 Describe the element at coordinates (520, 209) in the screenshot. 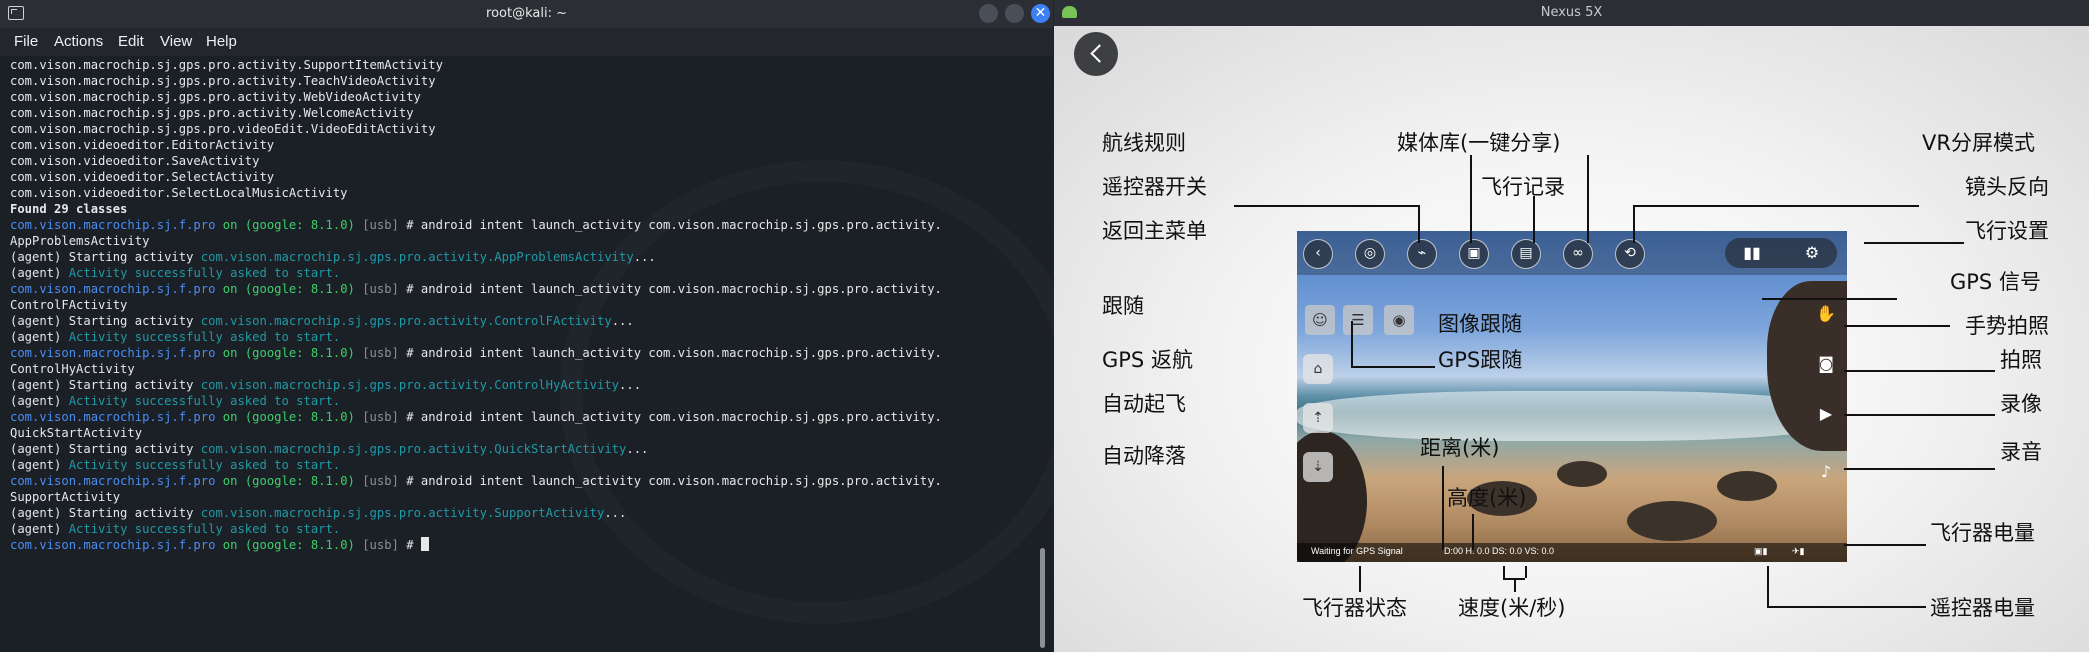

I see `terminal-line: Found 29 classes` at that location.